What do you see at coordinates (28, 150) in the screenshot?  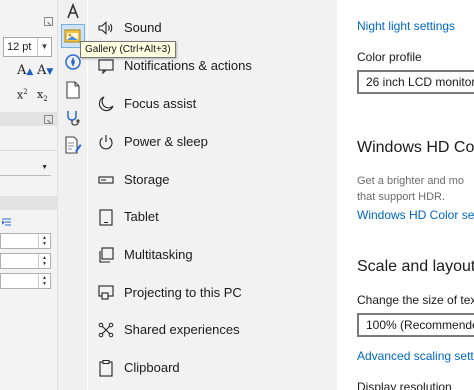 I see `divider` at bounding box center [28, 150].